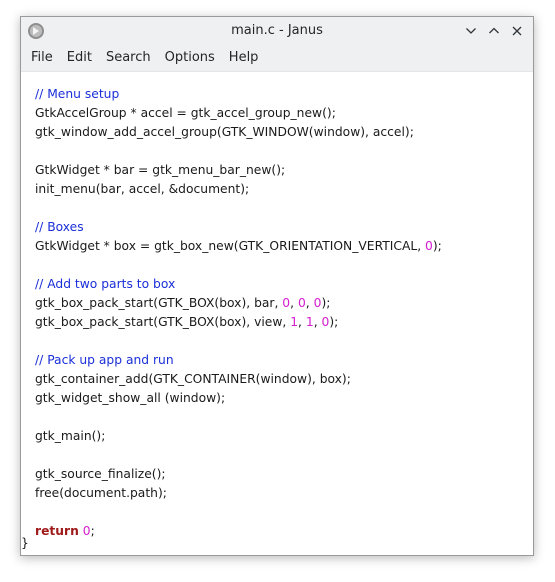 This screenshot has height=582, width=555. What do you see at coordinates (105, 284) in the screenshot?
I see `code-token-comment: // Add two parts to box` at bounding box center [105, 284].